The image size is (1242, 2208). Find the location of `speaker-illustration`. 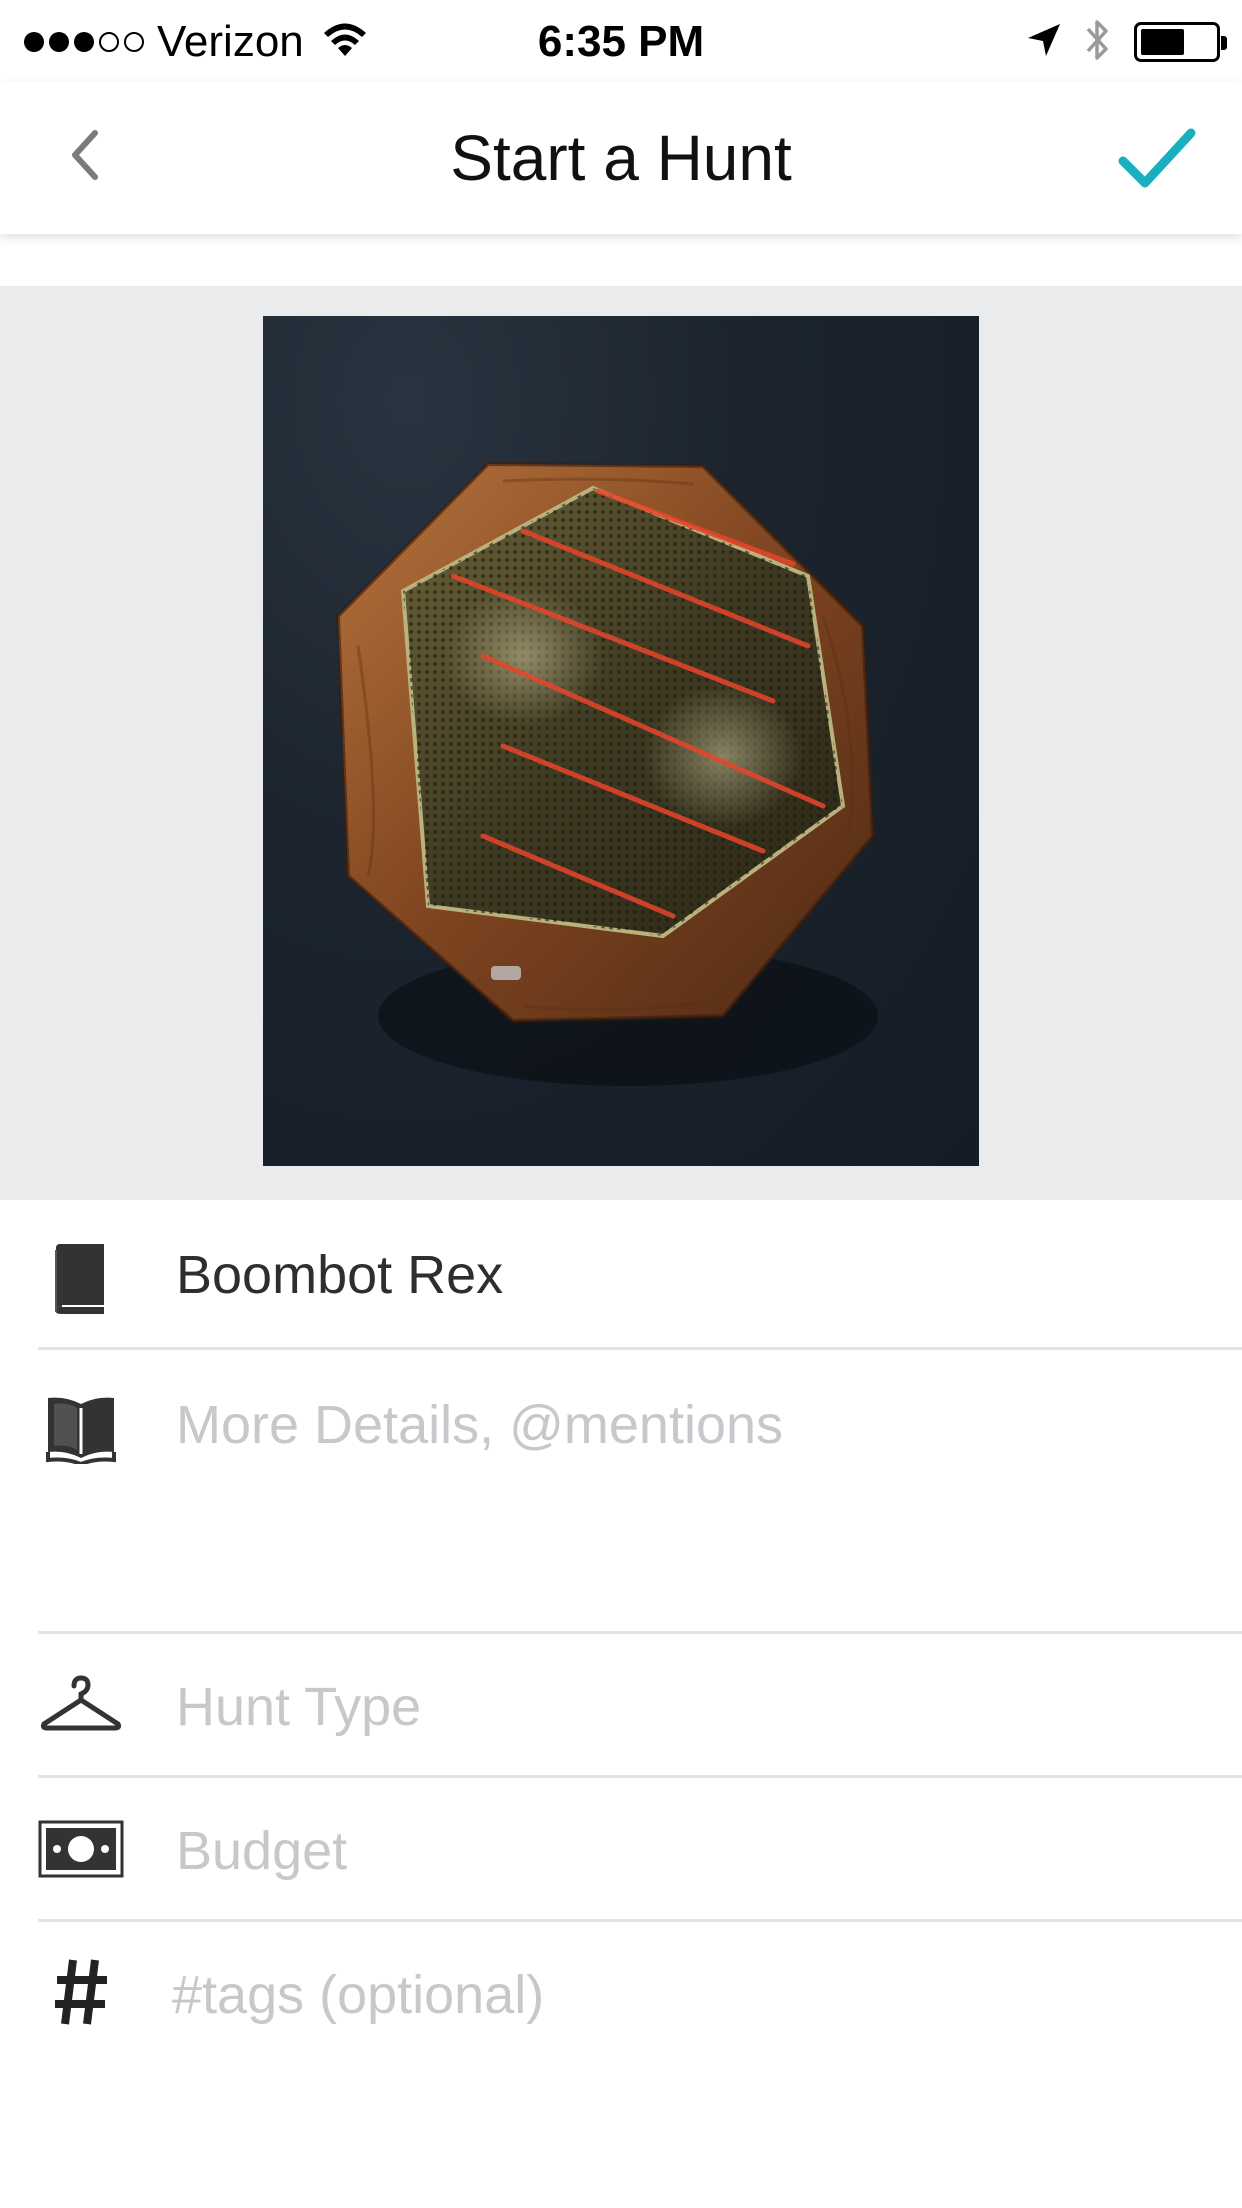

speaker-illustration is located at coordinates (606, 773).